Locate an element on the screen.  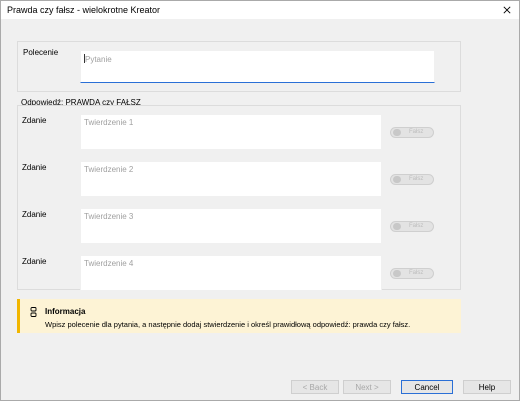
statement-placeholder: Twierdzenie 3 is located at coordinates (109, 216).